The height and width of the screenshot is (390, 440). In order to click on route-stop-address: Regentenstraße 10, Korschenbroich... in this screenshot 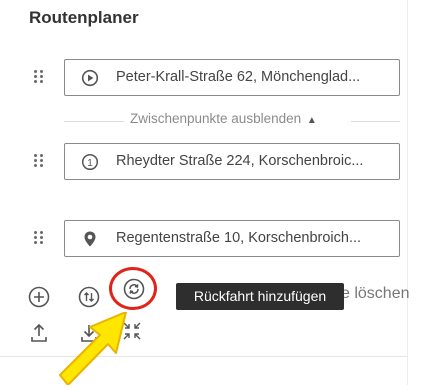, I will do `click(239, 238)`.